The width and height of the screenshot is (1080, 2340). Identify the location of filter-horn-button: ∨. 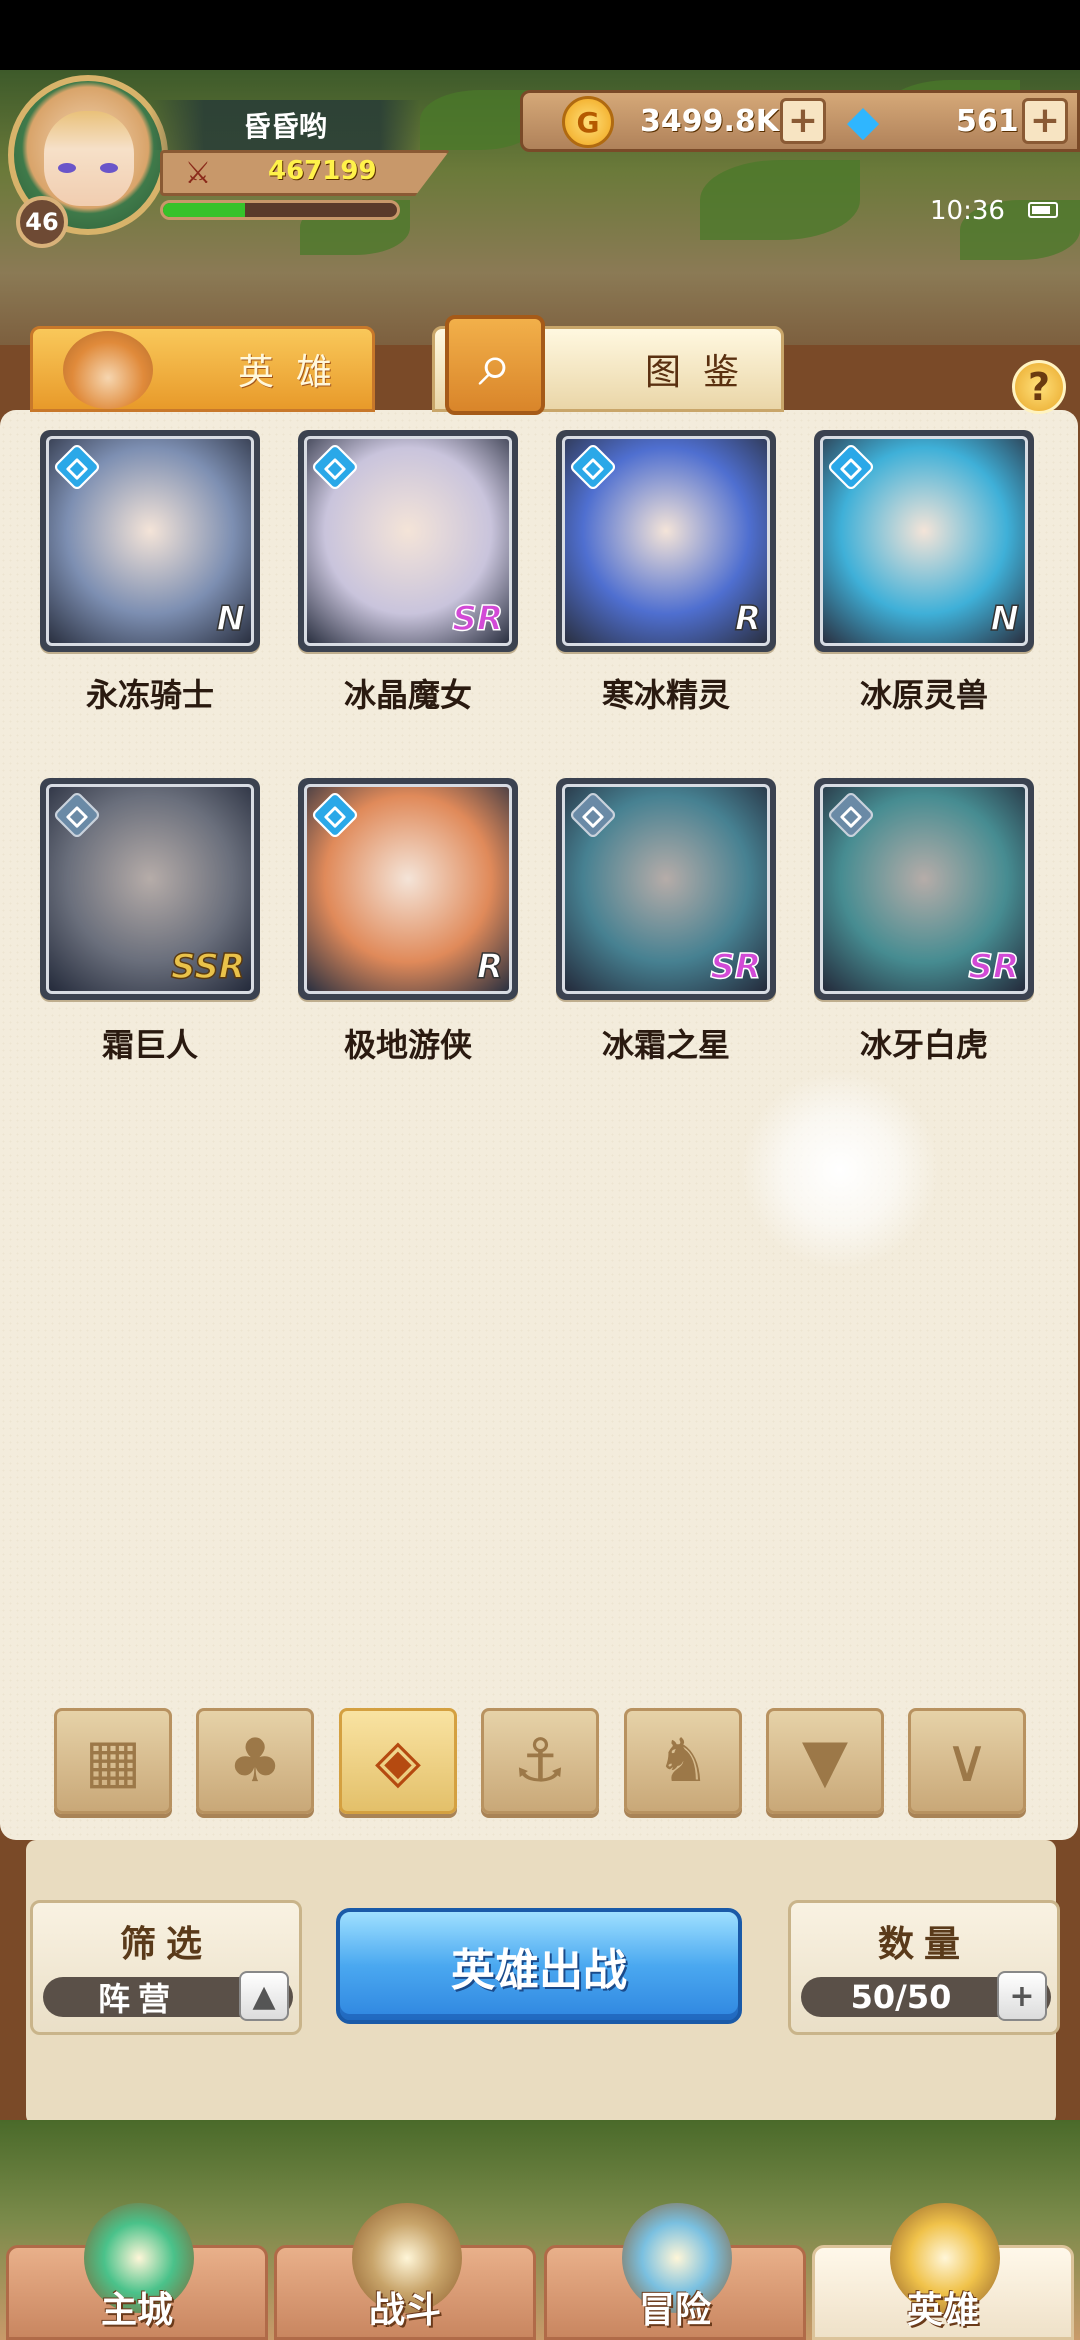
(967, 1761).